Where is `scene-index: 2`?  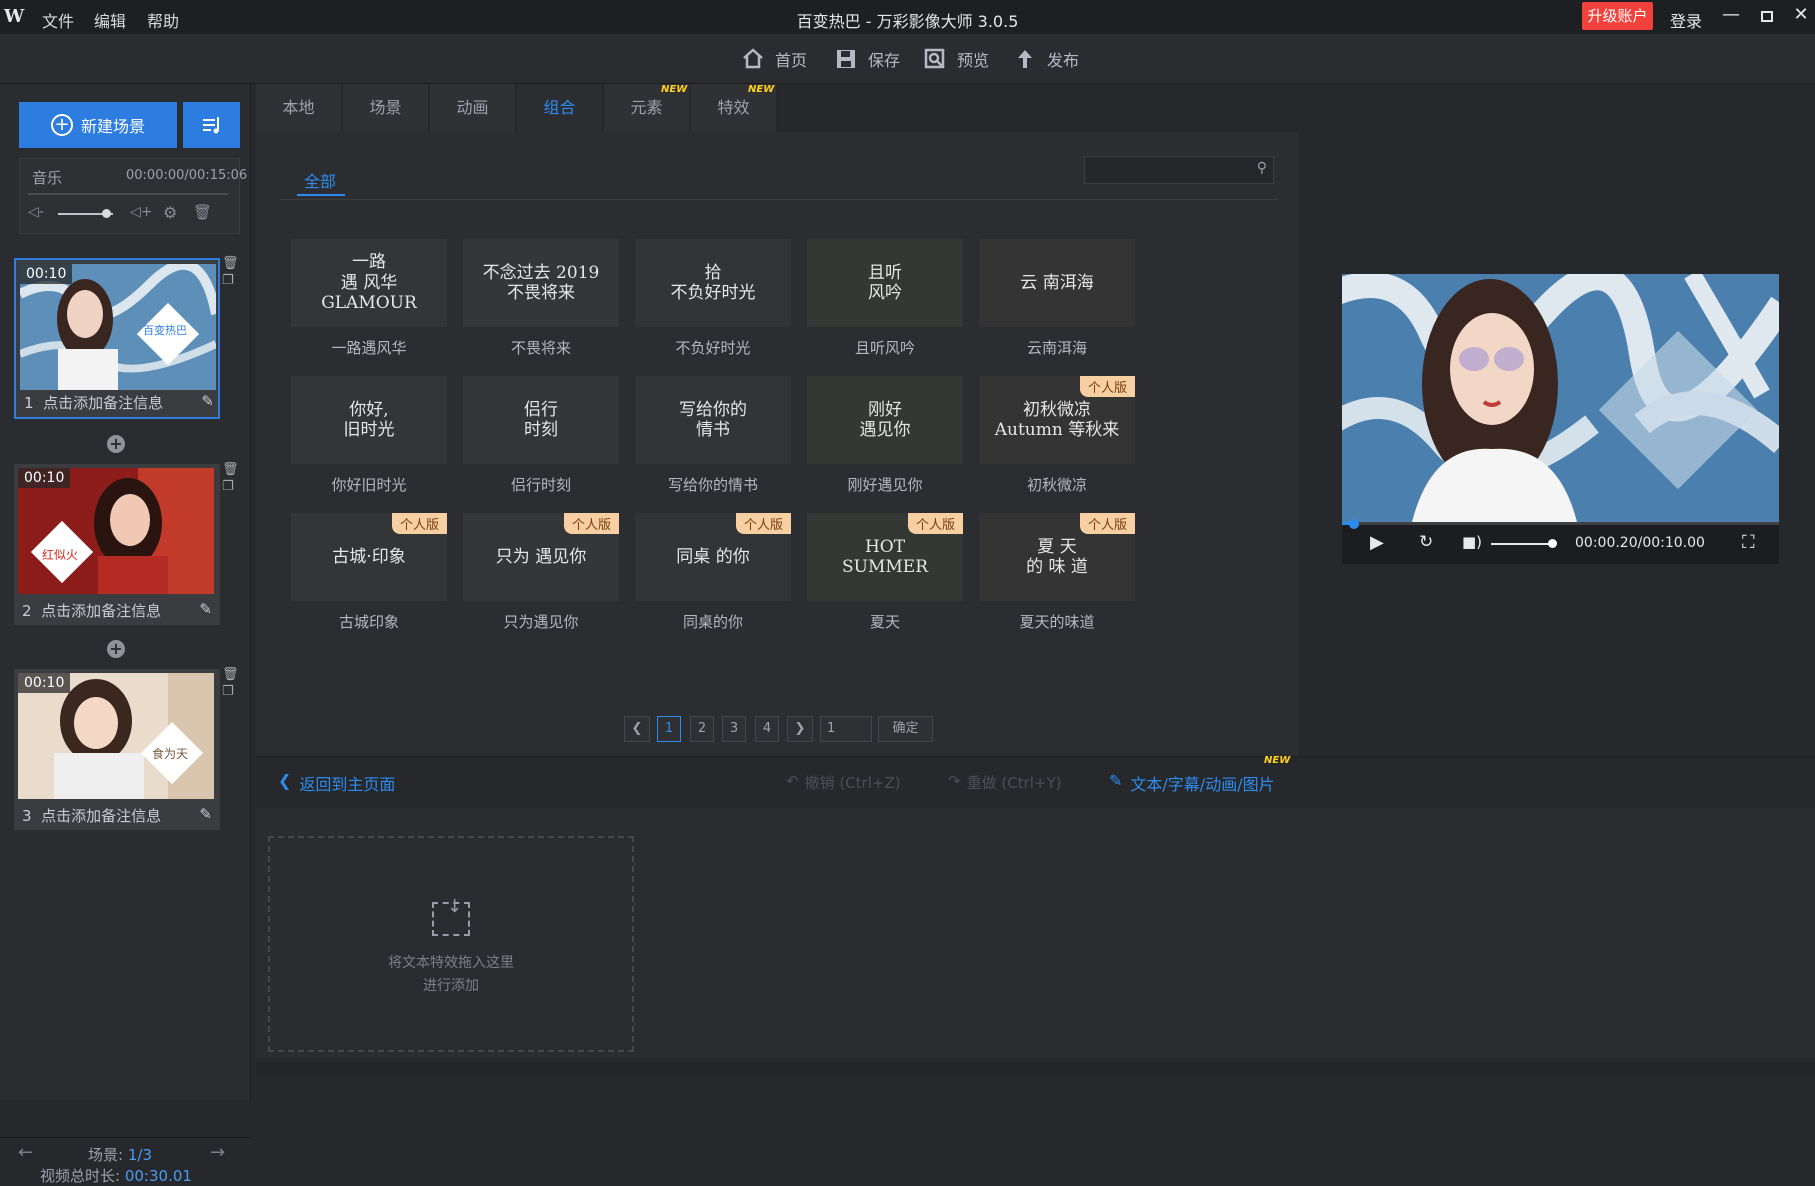
scene-index: 2 is located at coordinates (27, 611).